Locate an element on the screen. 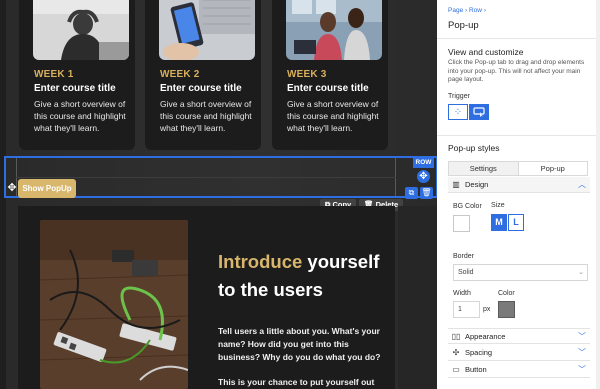 This screenshot has height=389, width=600. canvas-right-margin is located at coordinates (417, 297).